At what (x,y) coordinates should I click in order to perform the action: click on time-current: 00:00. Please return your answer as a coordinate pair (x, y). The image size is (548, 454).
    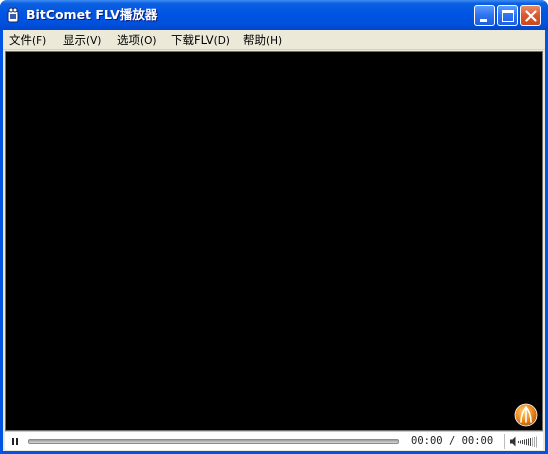
    Looking at the image, I should click on (427, 441).